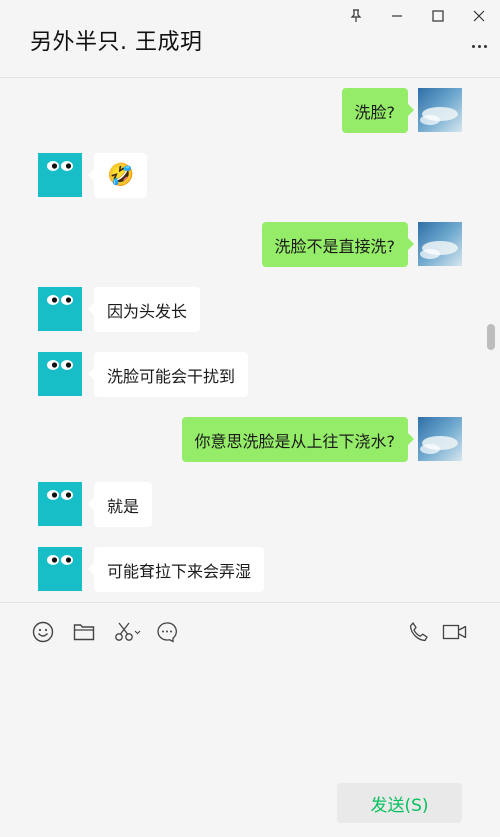 This screenshot has height=837, width=500. I want to click on message-input, so click(250, 712).